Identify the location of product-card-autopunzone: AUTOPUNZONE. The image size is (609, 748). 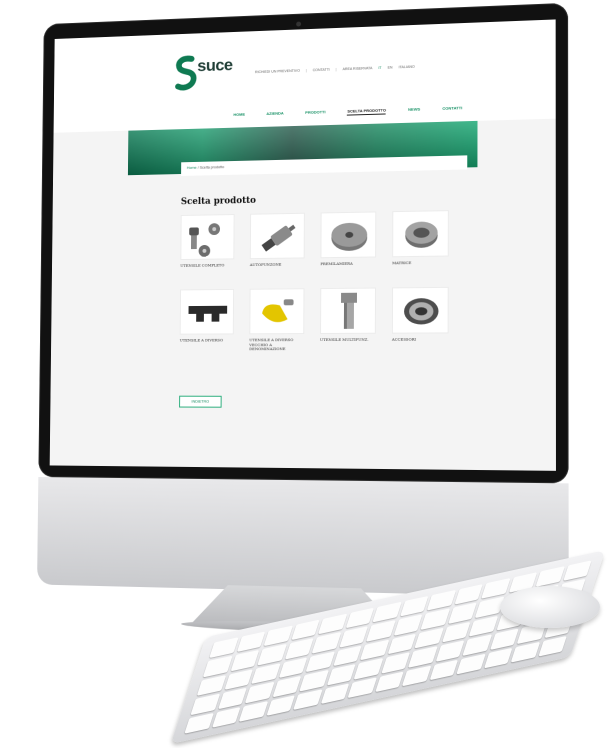
(277, 240).